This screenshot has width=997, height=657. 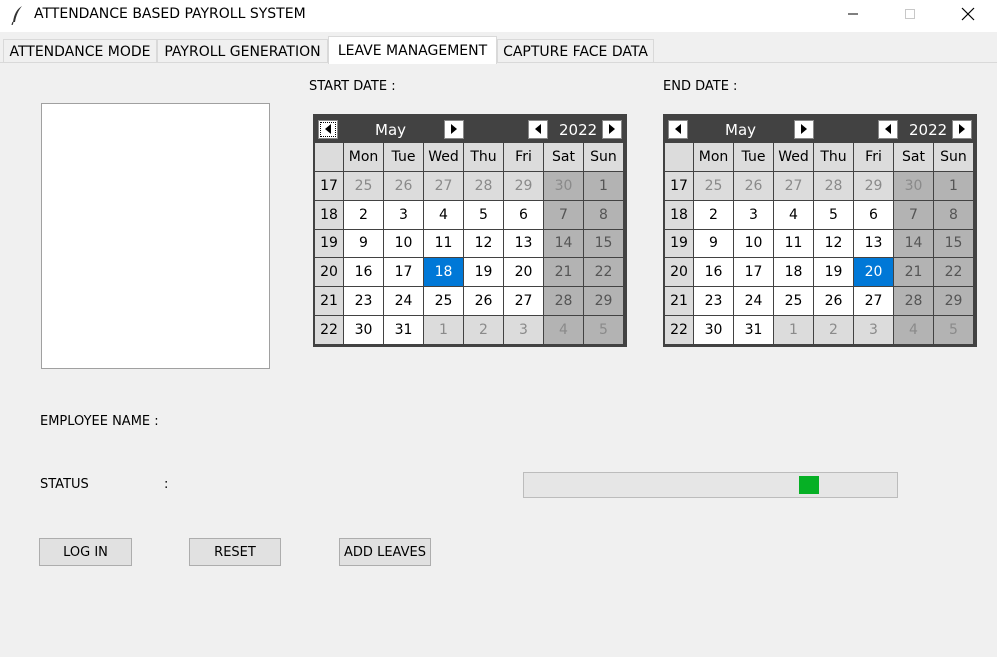 What do you see at coordinates (873, 272) in the screenshot?
I see `calendar-day-selected: 20` at bounding box center [873, 272].